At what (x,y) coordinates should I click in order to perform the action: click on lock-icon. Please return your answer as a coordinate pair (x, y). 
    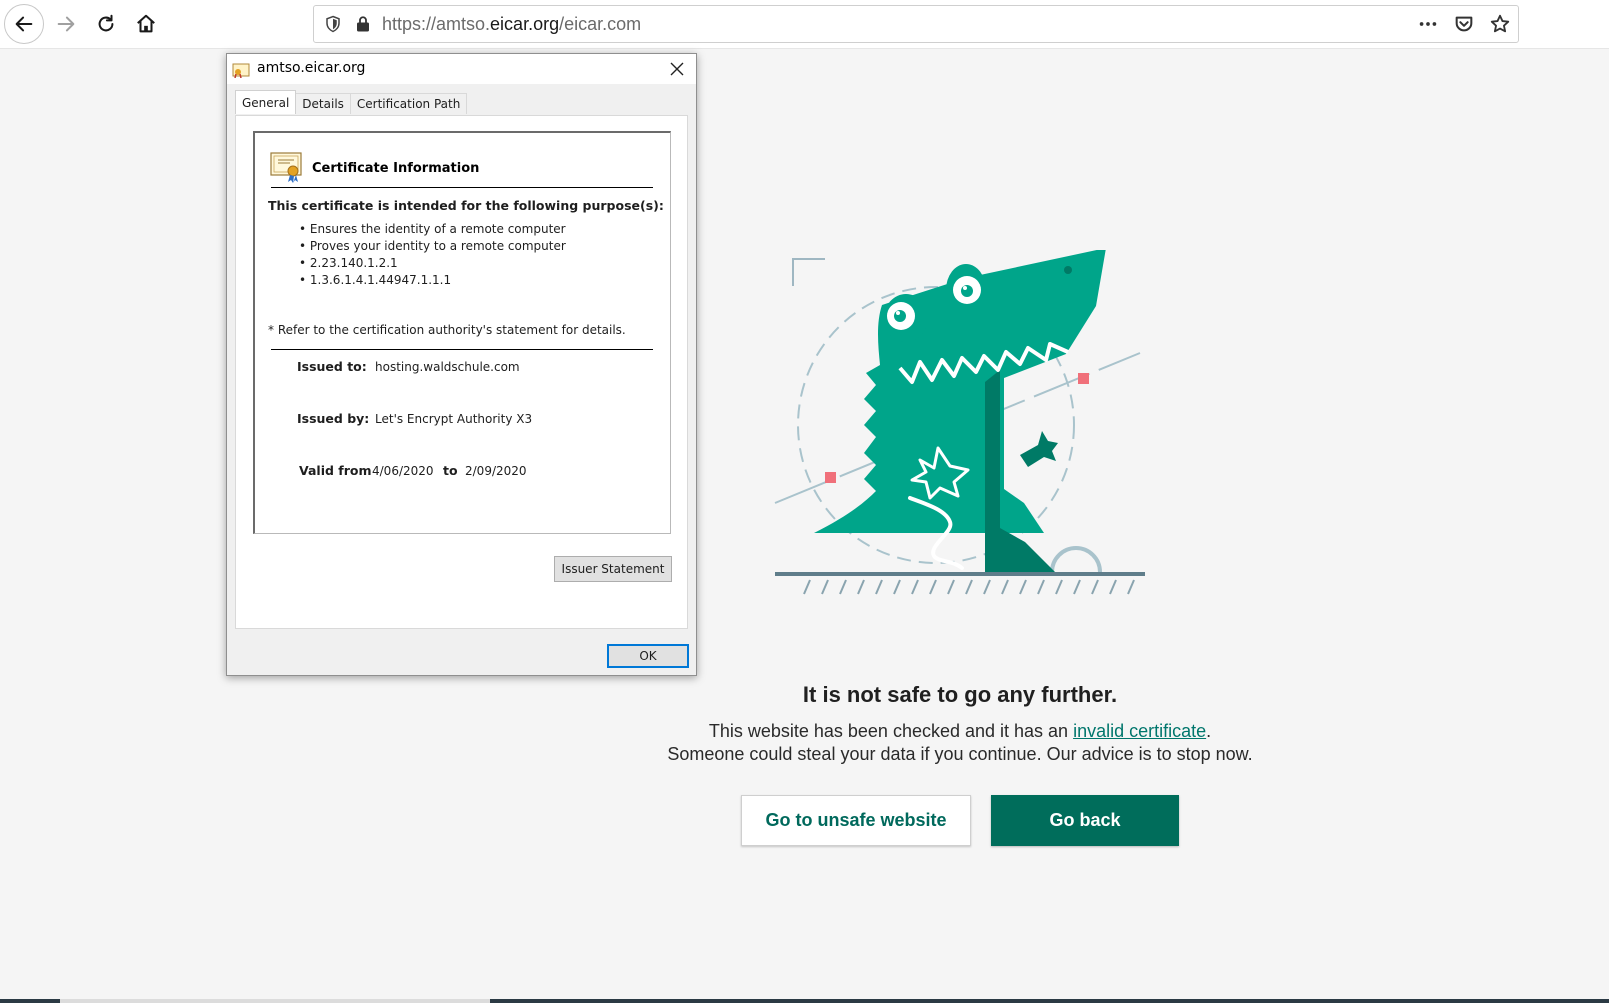
    Looking at the image, I should click on (363, 24).